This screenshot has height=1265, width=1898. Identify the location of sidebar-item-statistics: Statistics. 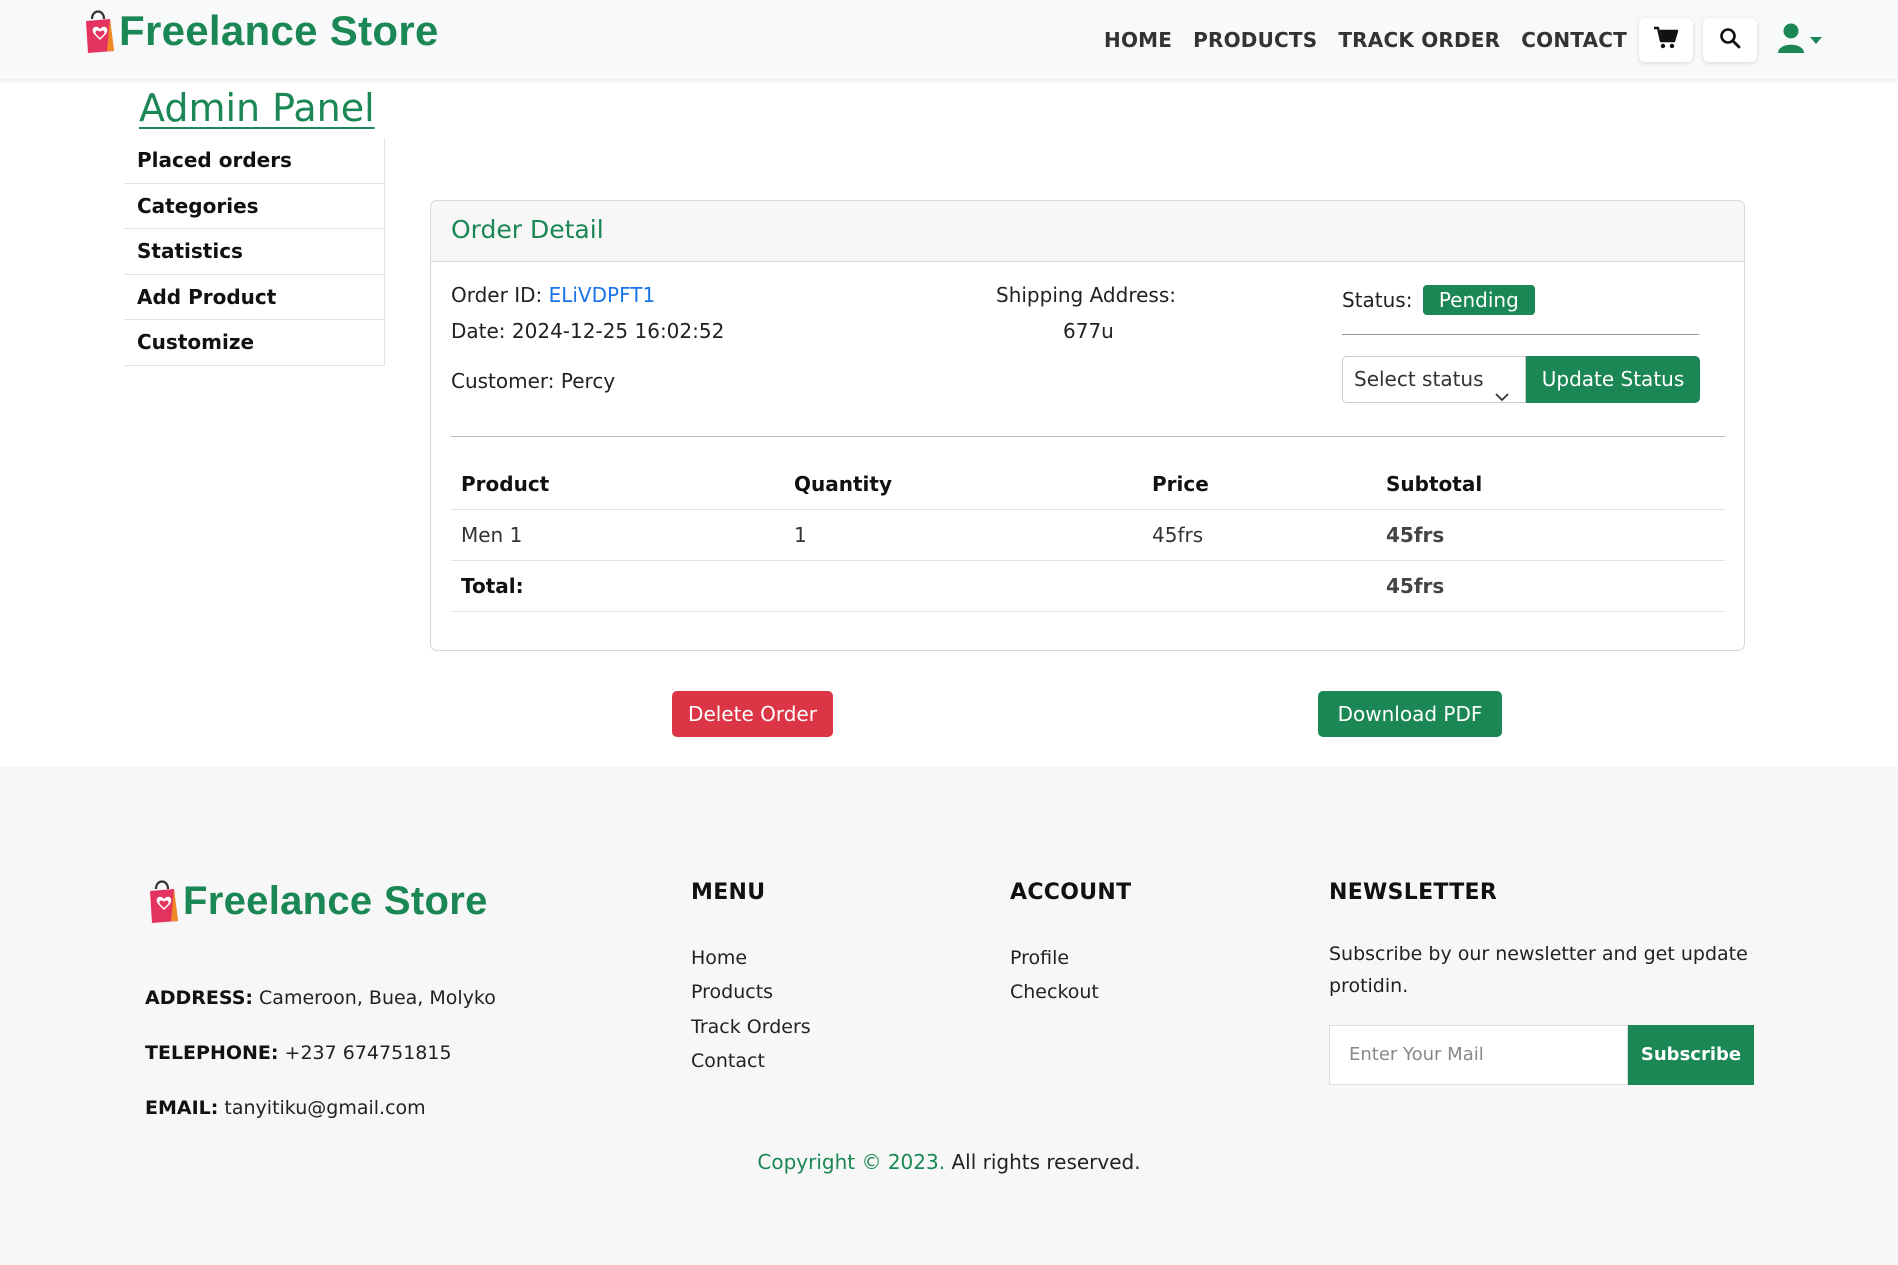
(254, 252).